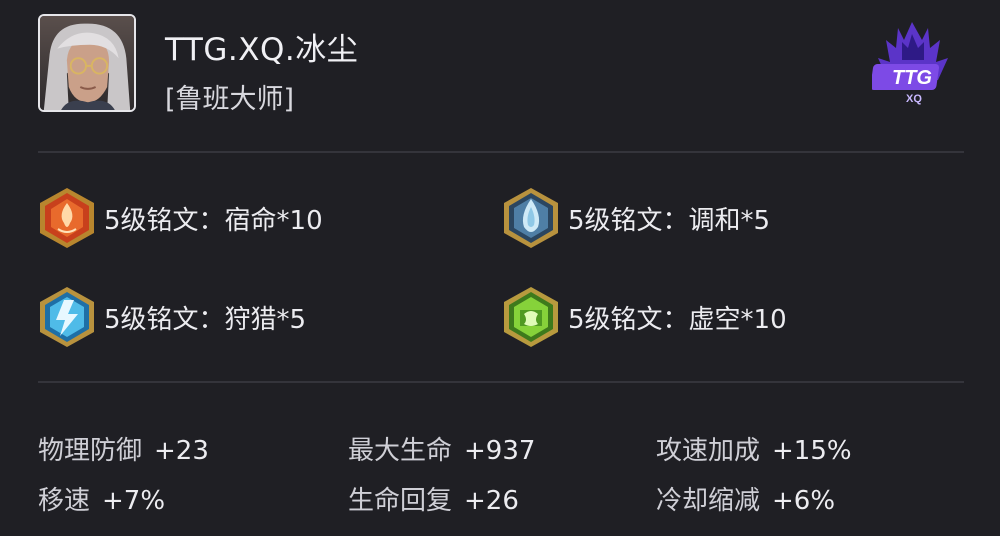 The width and height of the screenshot is (1000, 536). What do you see at coordinates (400, 451) in the screenshot?
I see `stat-name: 最大生命` at bounding box center [400, 451].